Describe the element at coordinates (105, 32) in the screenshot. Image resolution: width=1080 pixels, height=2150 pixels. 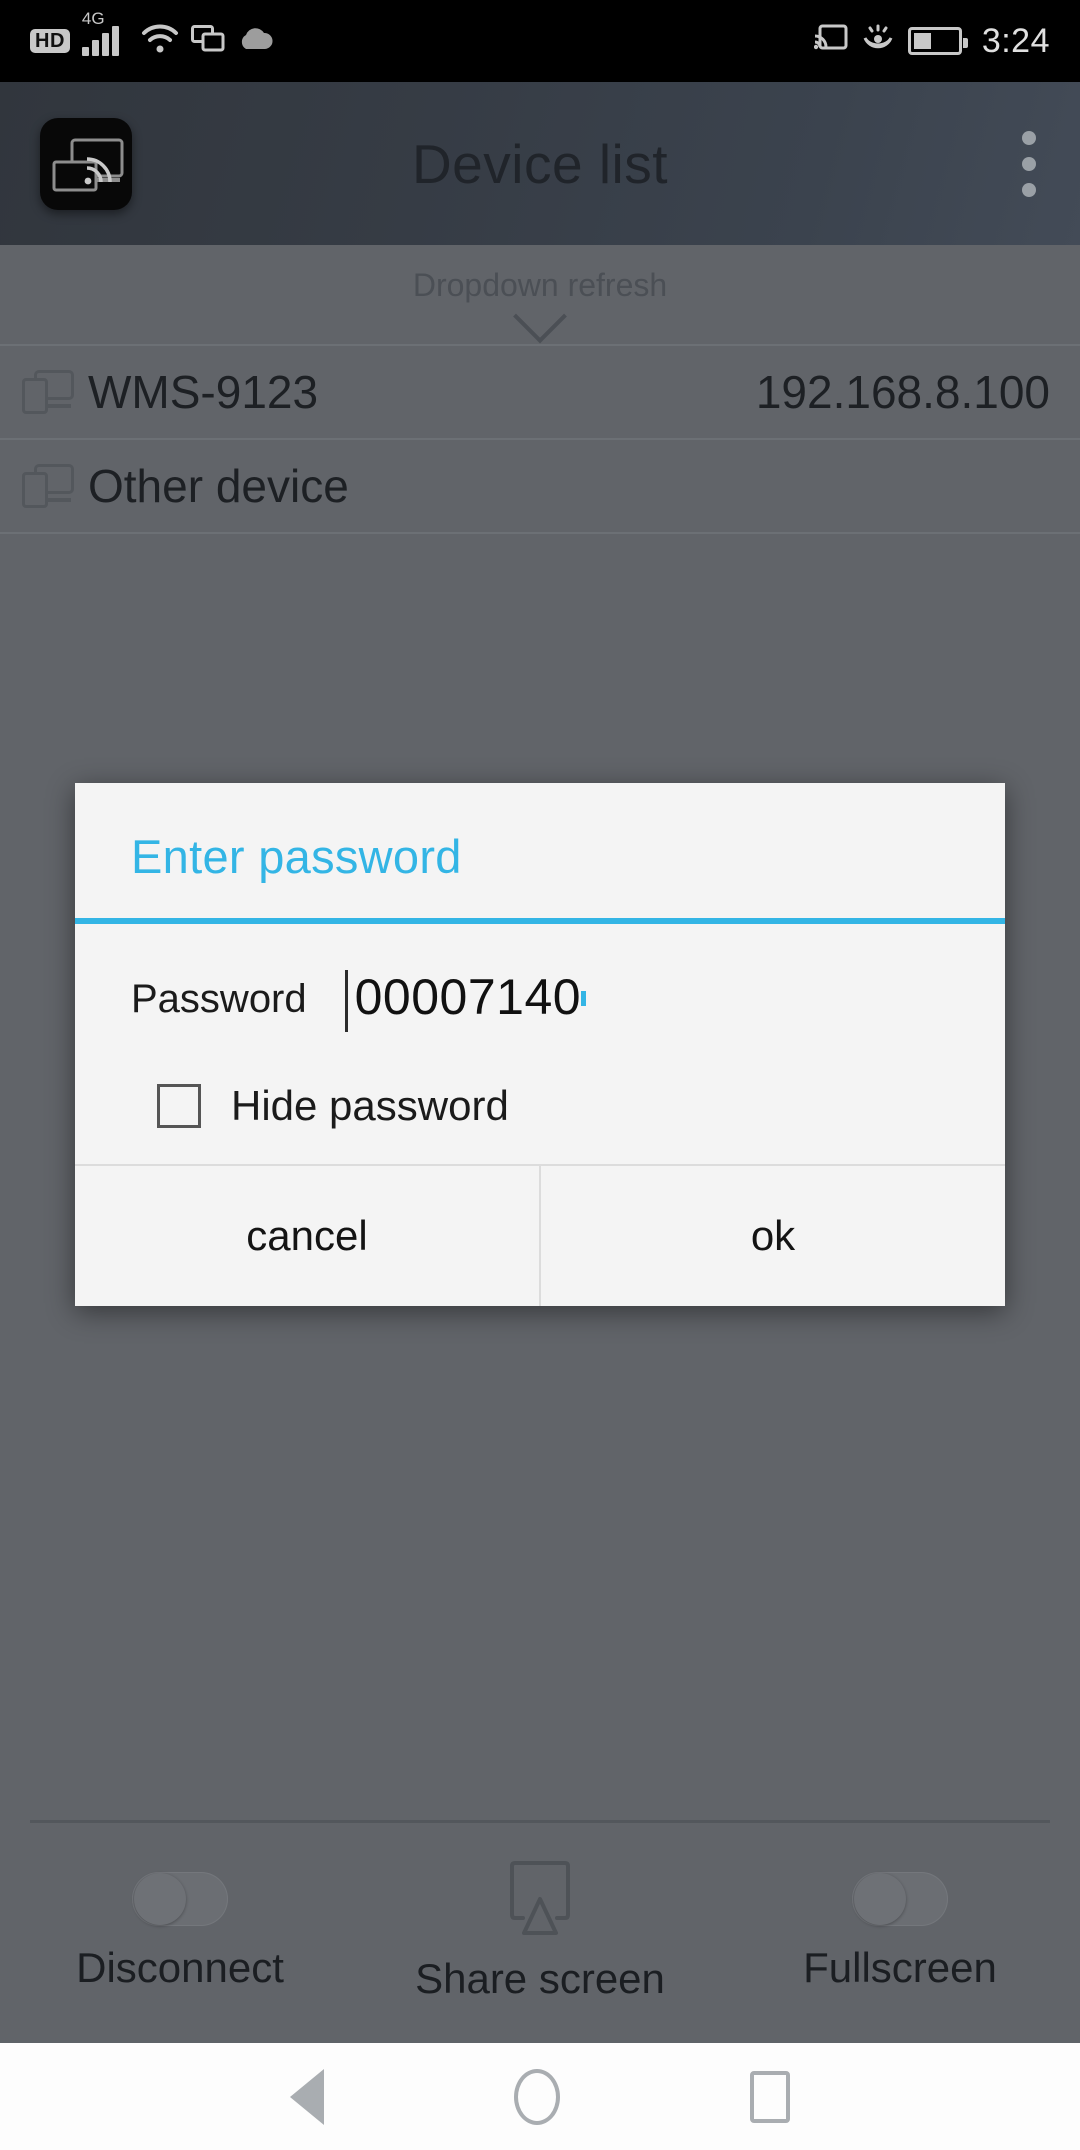
I see `signal-icon: 4G` at that location.